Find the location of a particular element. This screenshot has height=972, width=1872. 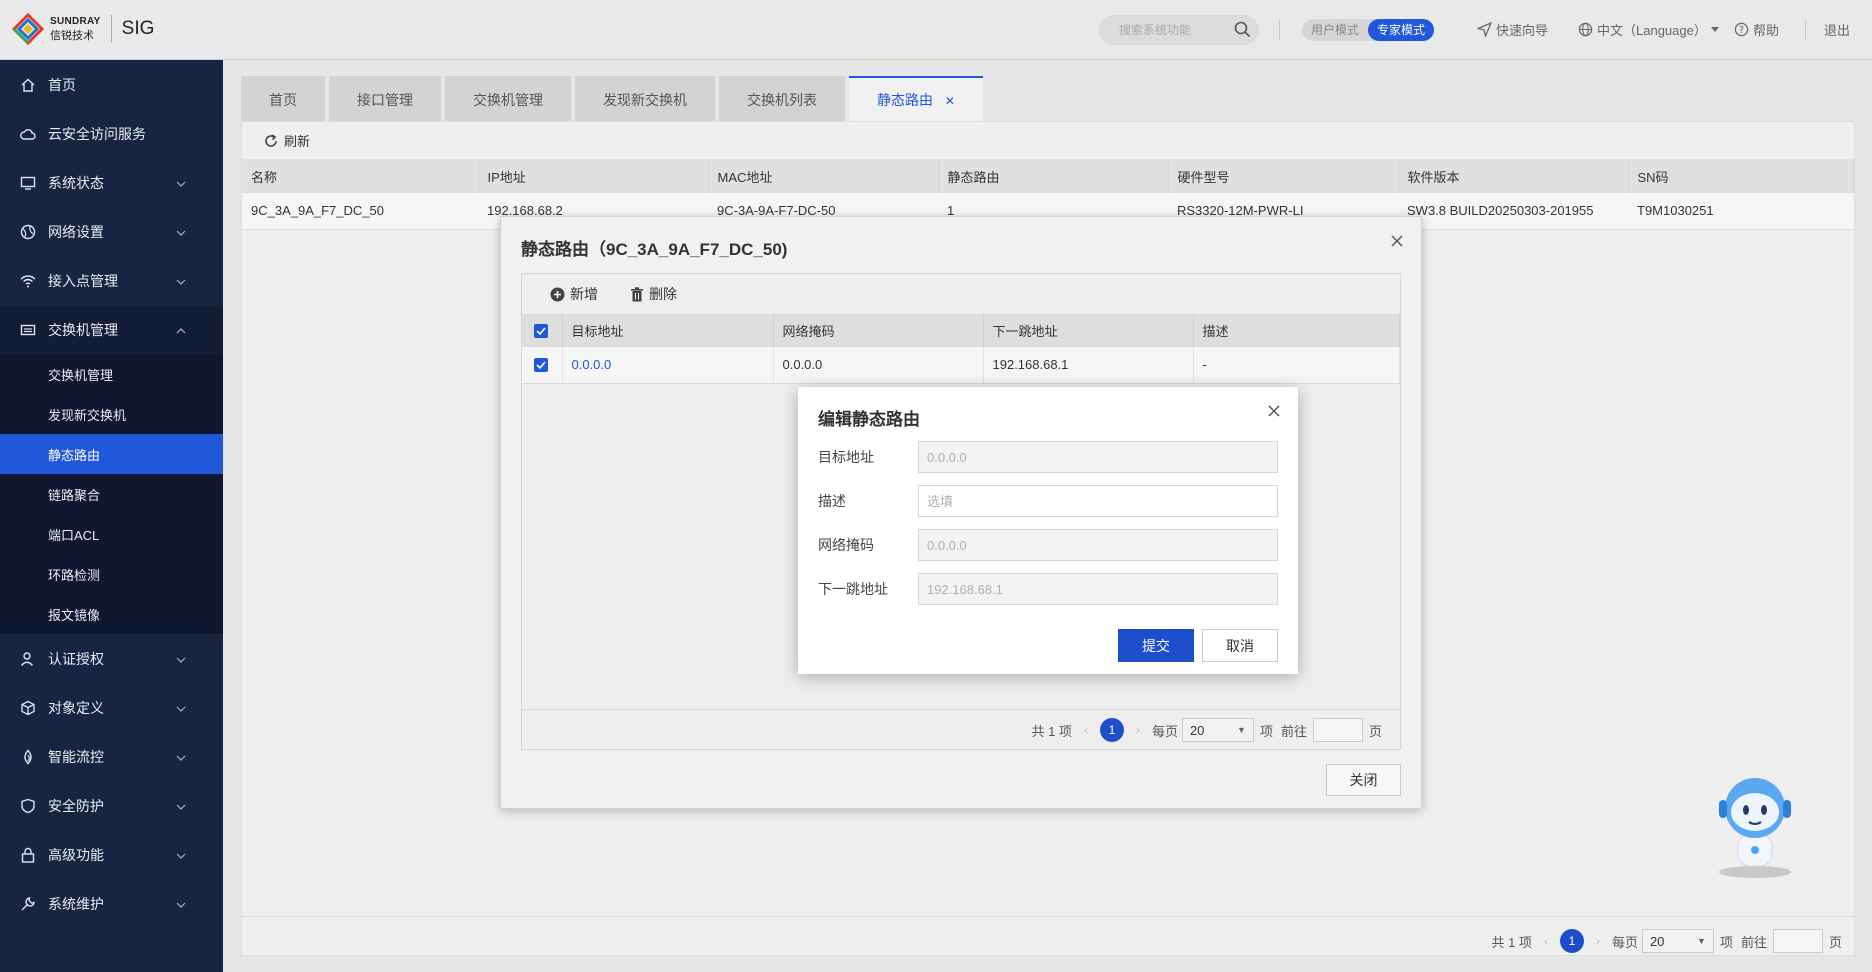

total-count: 共 1 项 is located at coordinates (1051, 731).